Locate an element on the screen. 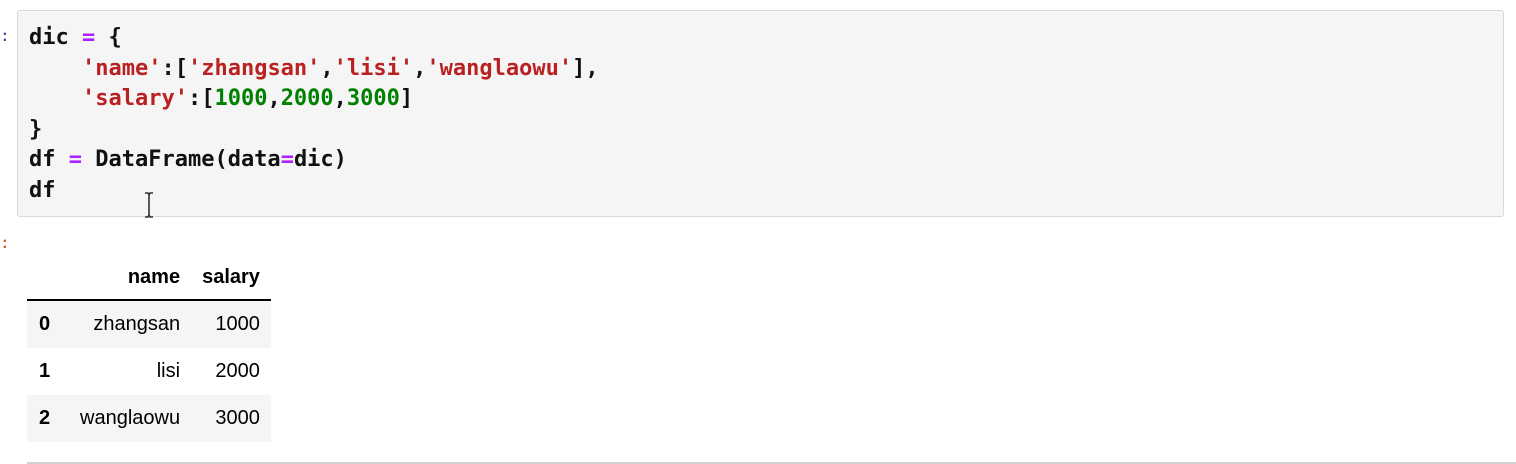  table-row: 2 wanglaowu 3000 is located at coordinates (149, 418).